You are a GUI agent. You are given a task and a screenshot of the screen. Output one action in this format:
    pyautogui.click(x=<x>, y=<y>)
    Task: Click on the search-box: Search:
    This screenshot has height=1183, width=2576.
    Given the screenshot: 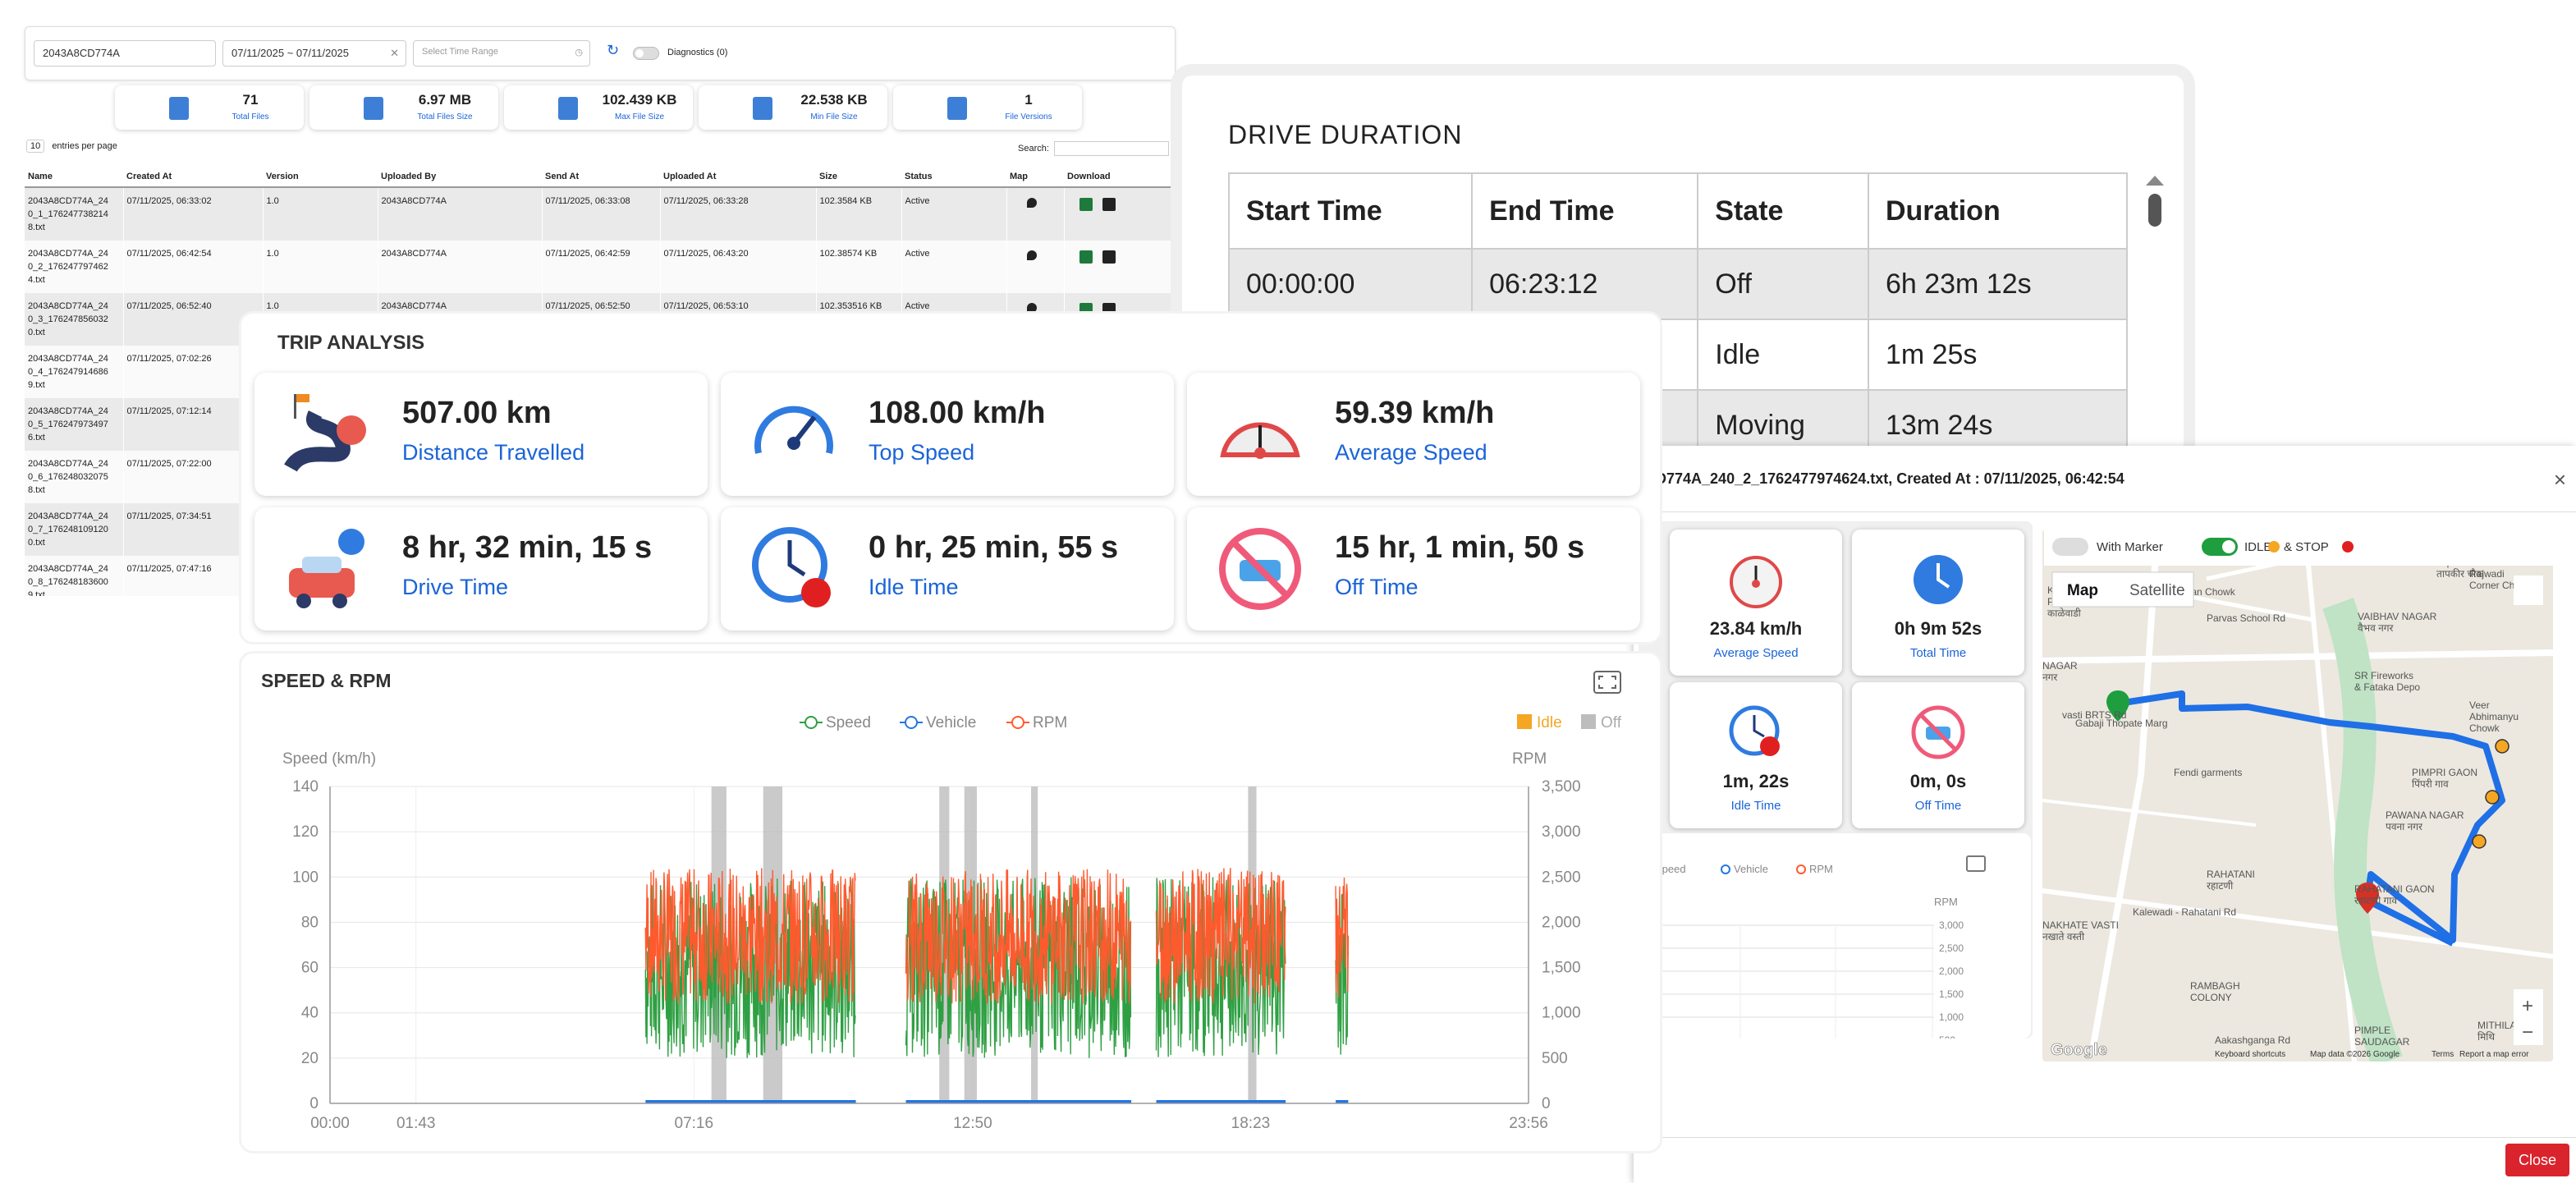 What is the action you would take?
    pyautogui.click(x=1093, y=148)
    